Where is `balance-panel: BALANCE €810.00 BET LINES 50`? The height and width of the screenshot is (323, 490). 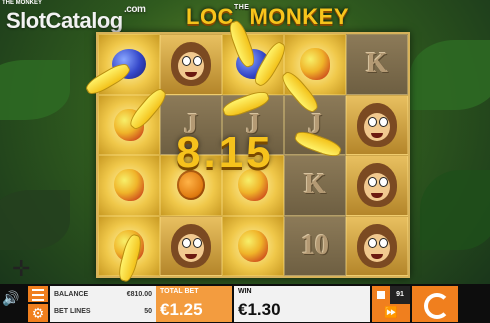
balance-panel: BALANCE €810.00 BET LINES 50 is located at coordinates (103, 304).